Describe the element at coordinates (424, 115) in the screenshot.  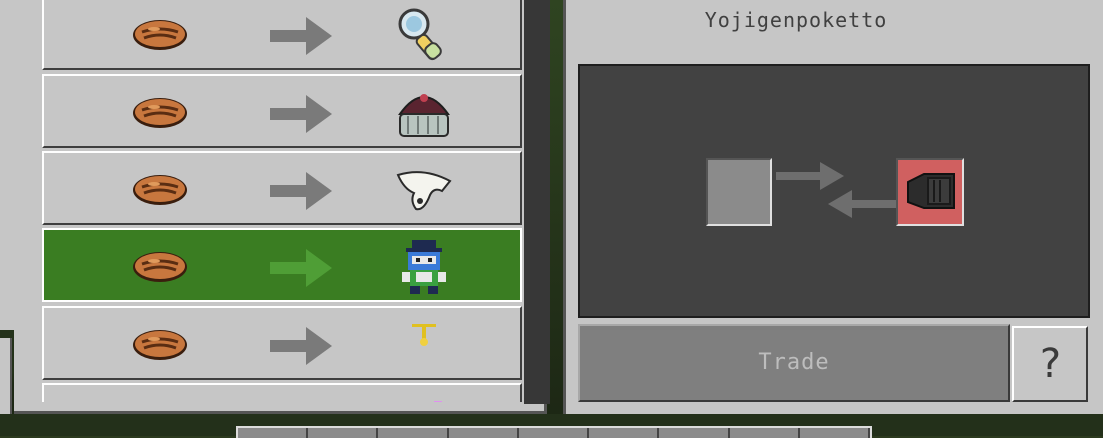
I see `dome-gadget-icon` at that location.